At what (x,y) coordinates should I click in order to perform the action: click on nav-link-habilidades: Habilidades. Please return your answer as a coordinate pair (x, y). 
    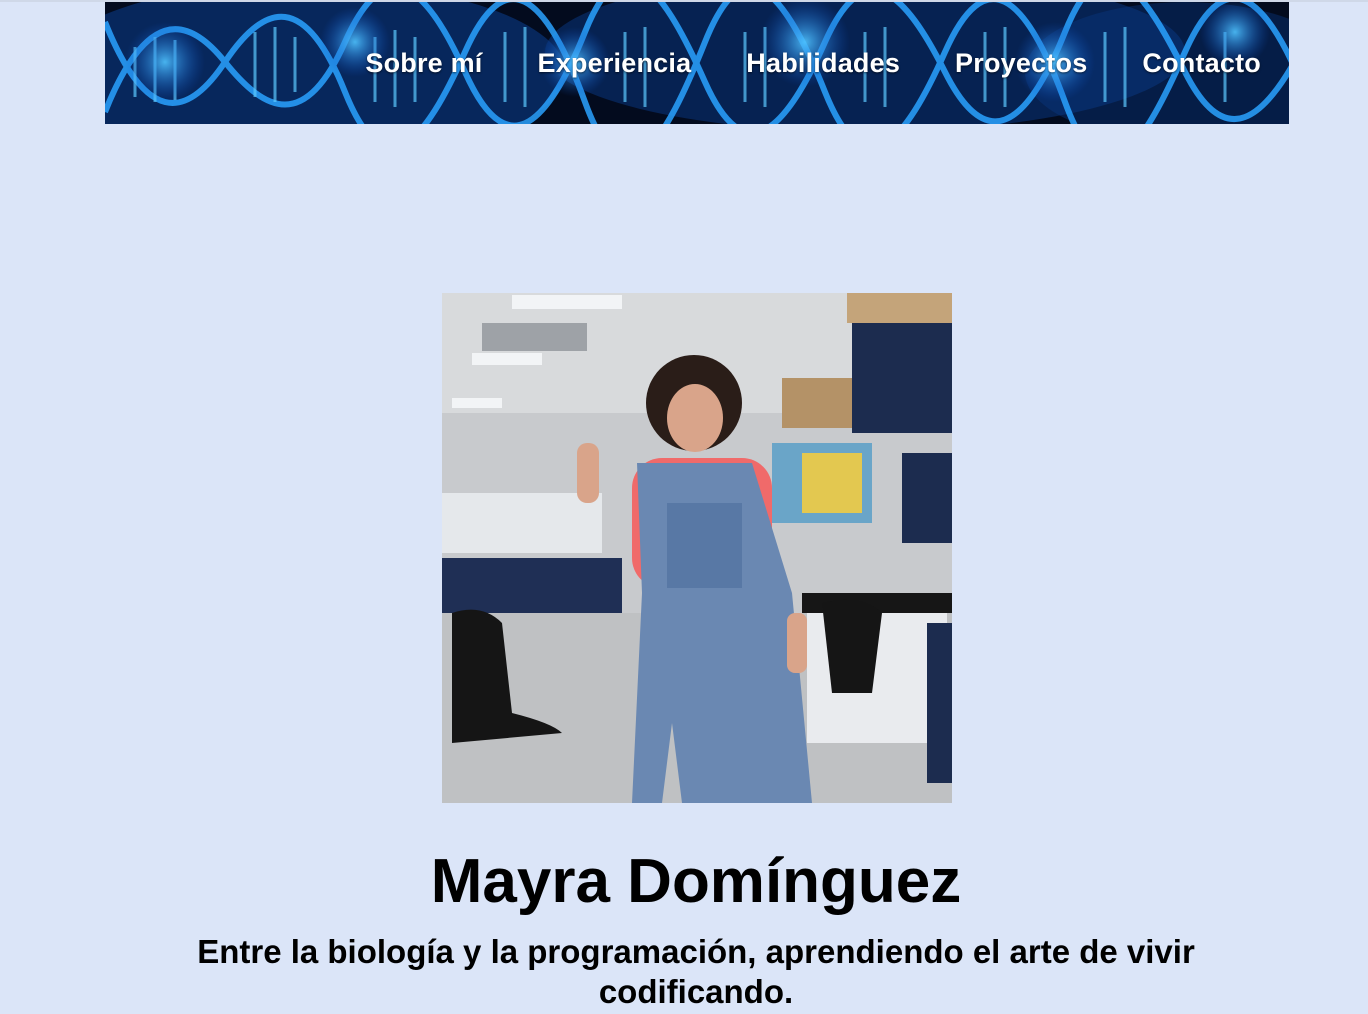
    Looking at the image, I should click on (823, 63).